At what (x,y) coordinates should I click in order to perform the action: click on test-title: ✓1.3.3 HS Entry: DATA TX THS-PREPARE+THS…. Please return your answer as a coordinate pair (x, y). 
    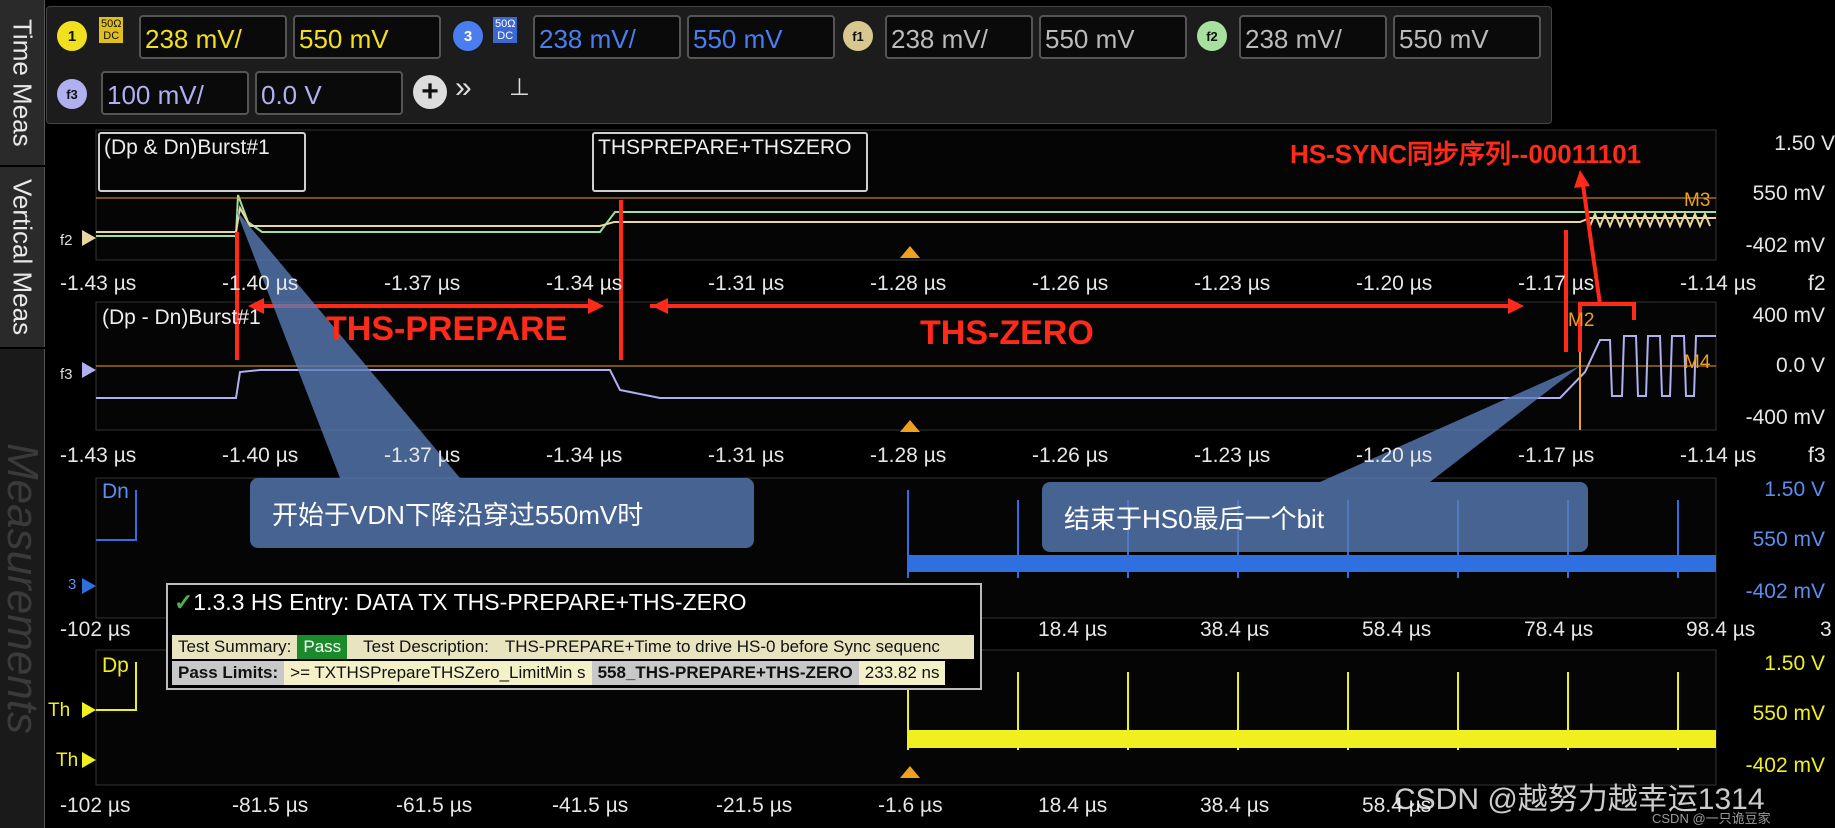
    Looking at the image, I should click on (460, 602).